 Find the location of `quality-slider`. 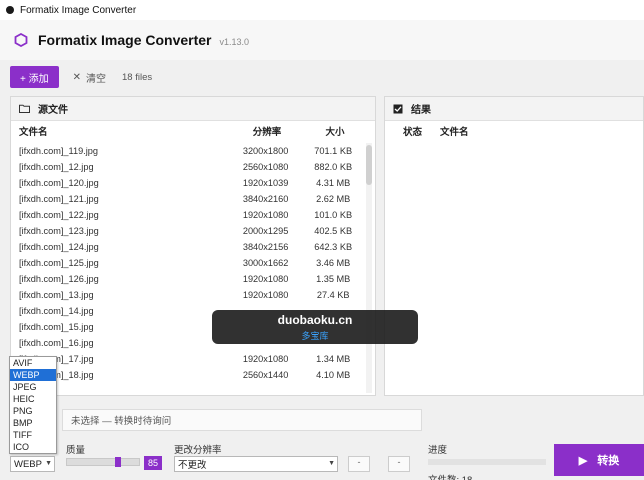

quality-slider is located at coordinates (103, 462).